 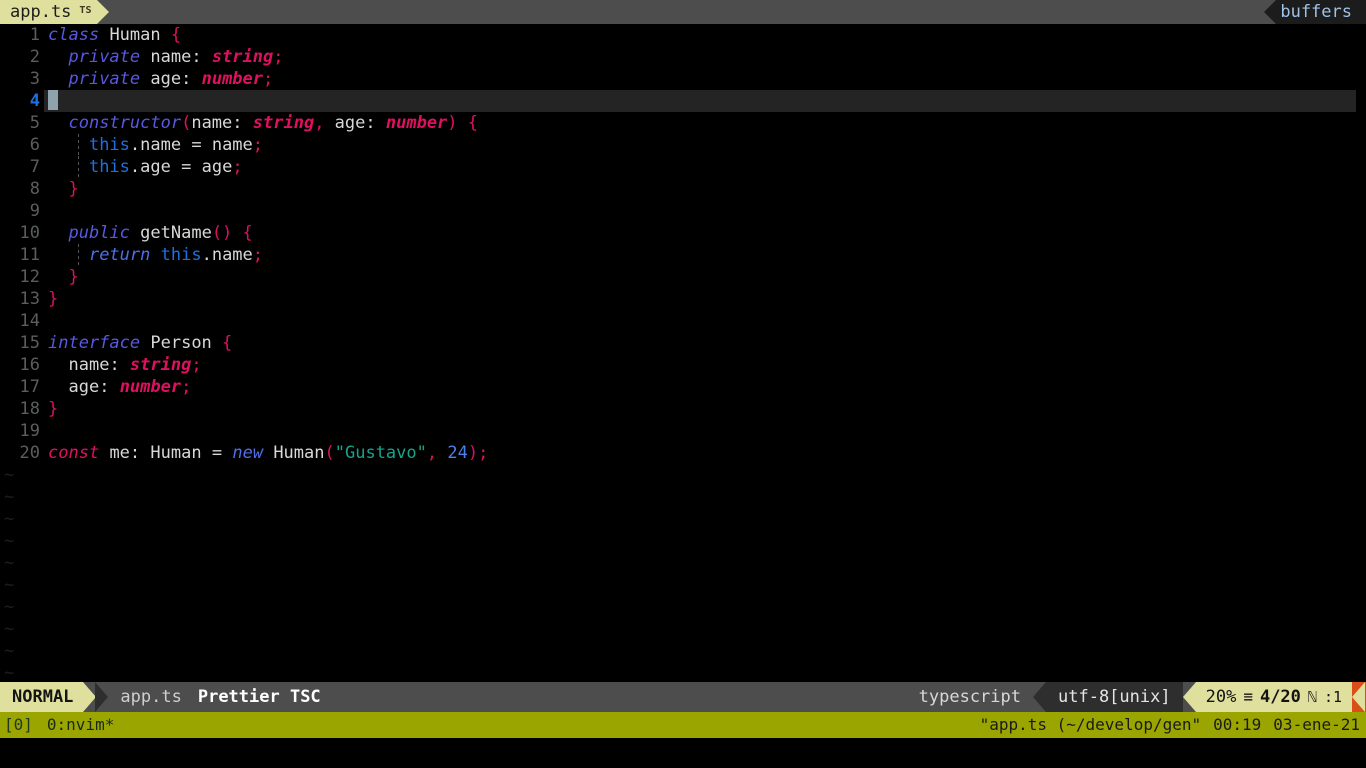 I want to click on code-line: 17 age: number;, so click(x=683, y=387).